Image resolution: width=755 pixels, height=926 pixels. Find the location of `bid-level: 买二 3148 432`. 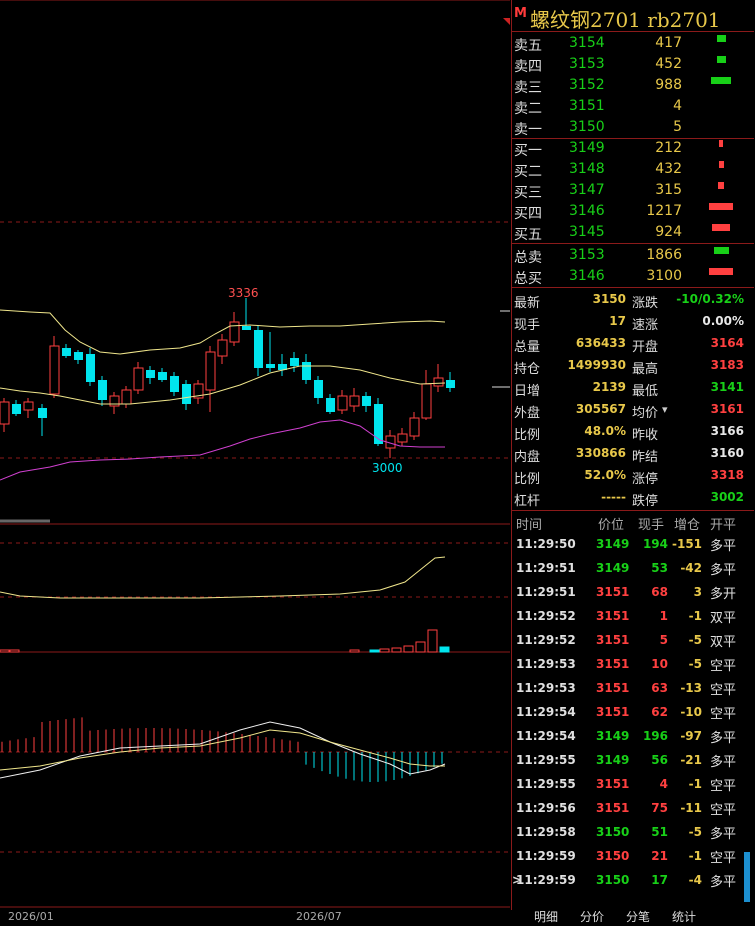

bid-level: 买二 3148 432 is located at coordinates (633, 169).